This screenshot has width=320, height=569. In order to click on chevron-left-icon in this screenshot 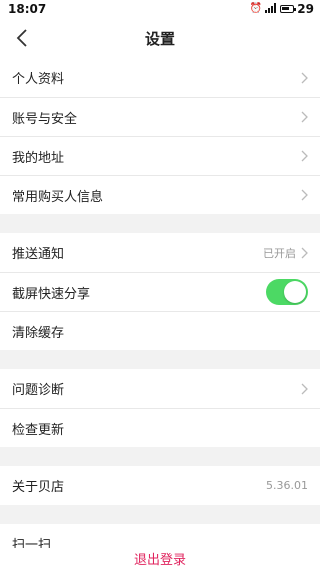, I will do `click(21, 38)`.